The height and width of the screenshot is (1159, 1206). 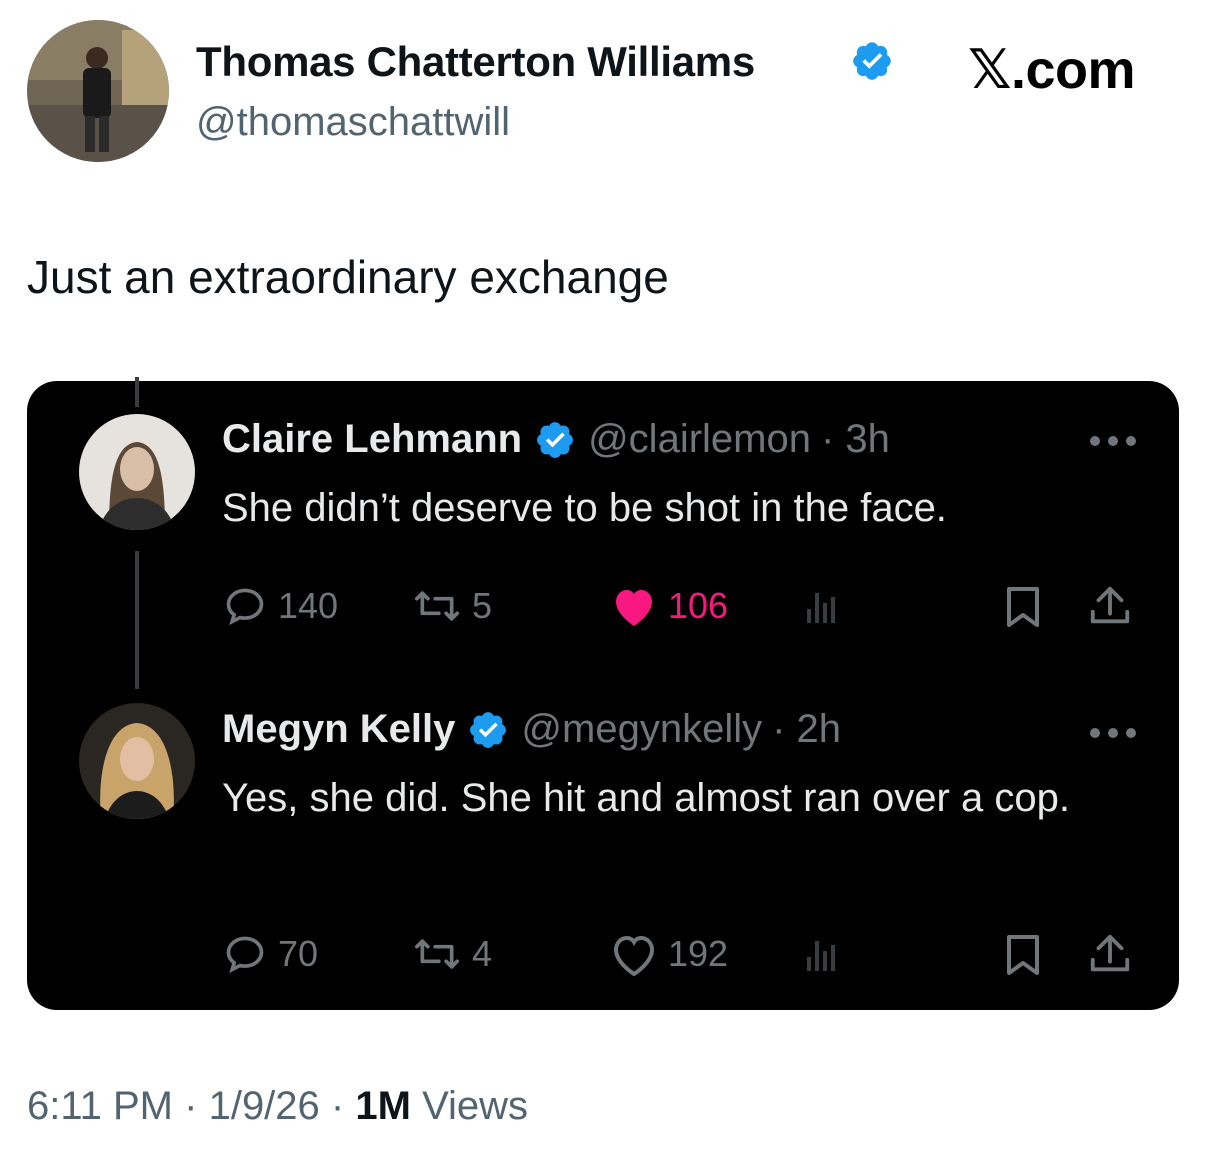 I want to click on author-name: Thomas Chatterton Williams, so click(x=475, y=62).